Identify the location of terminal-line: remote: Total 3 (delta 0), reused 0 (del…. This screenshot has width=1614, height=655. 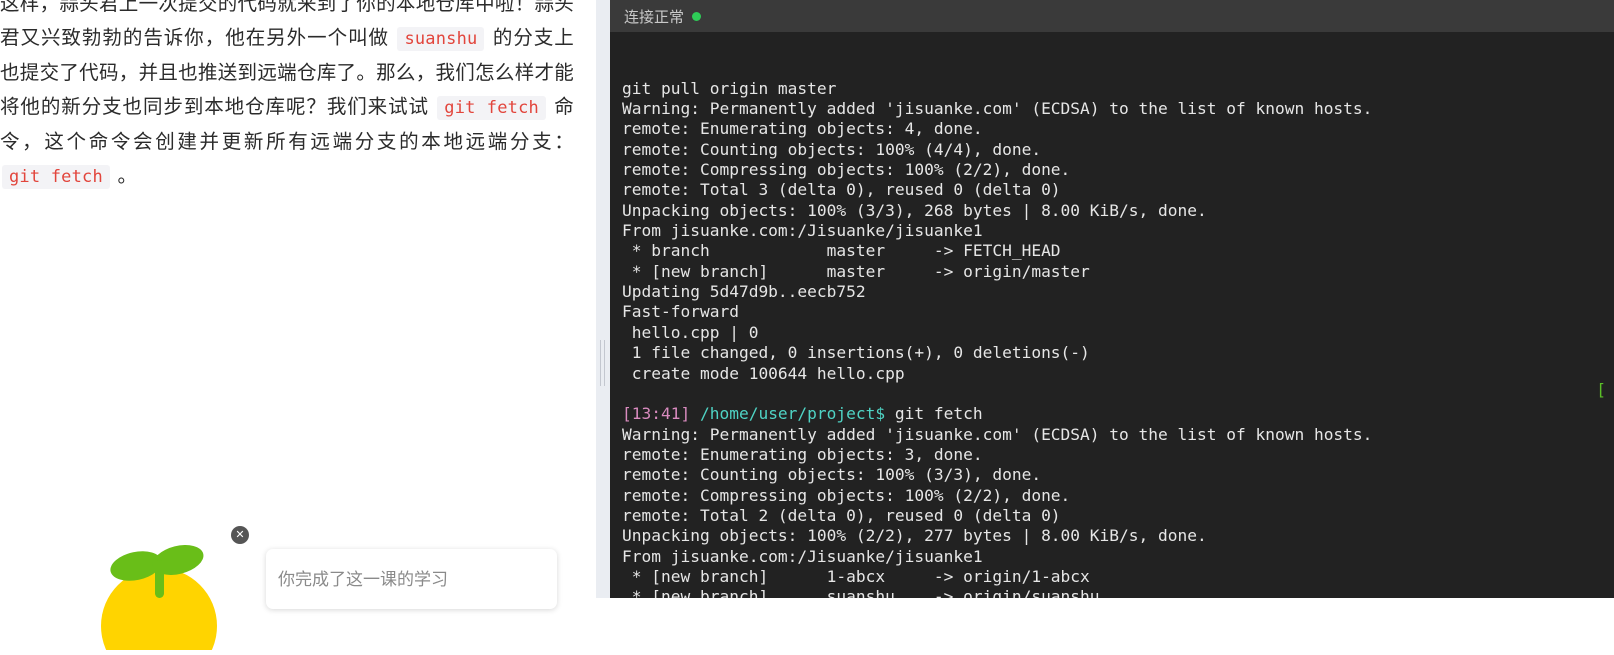
(1118, 190).